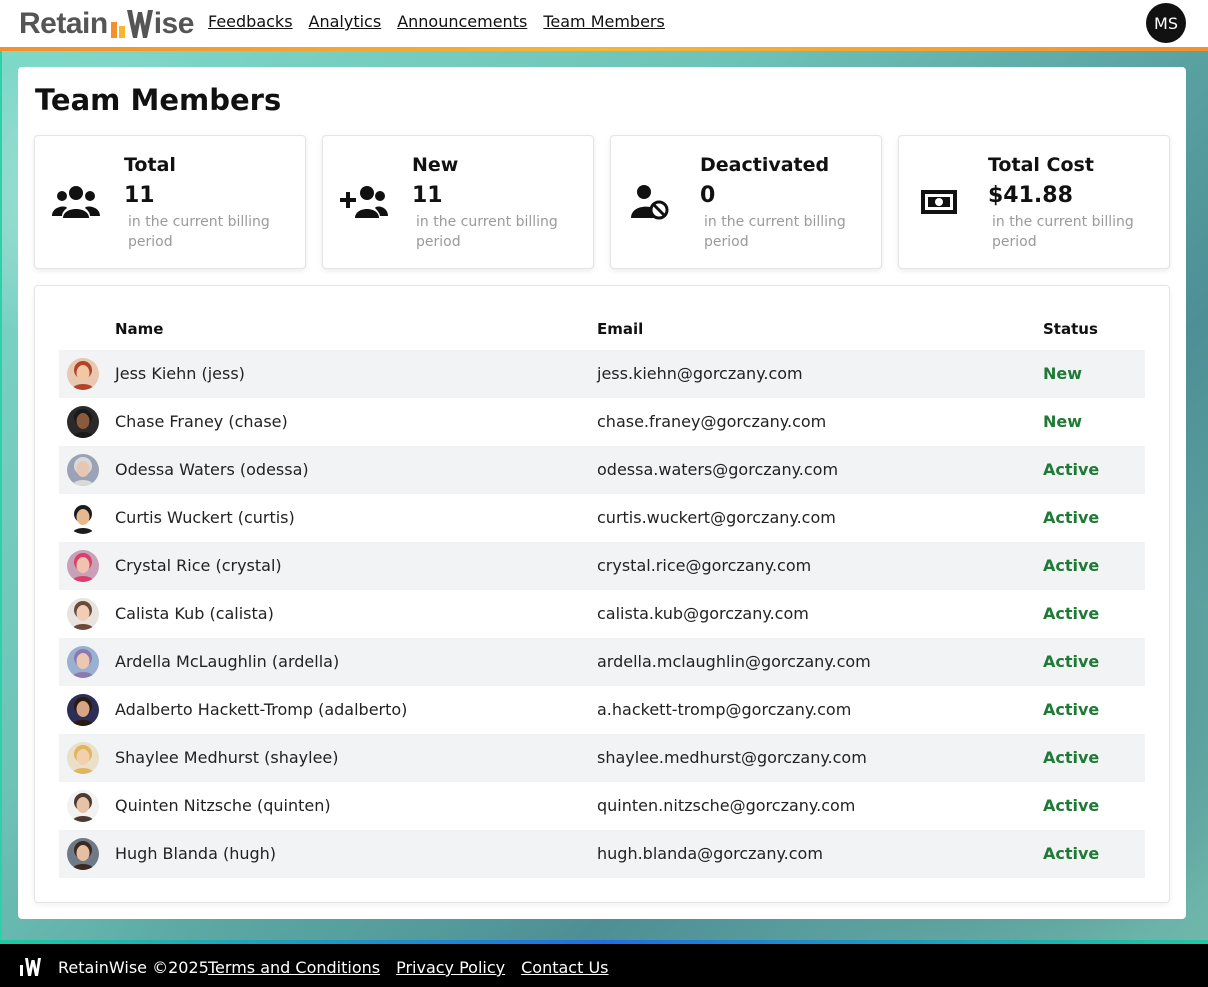 This screenshot has height=987, width=1208. I want to click on member-email: jess.kiehn@gorczany.com, so click(700, 373).